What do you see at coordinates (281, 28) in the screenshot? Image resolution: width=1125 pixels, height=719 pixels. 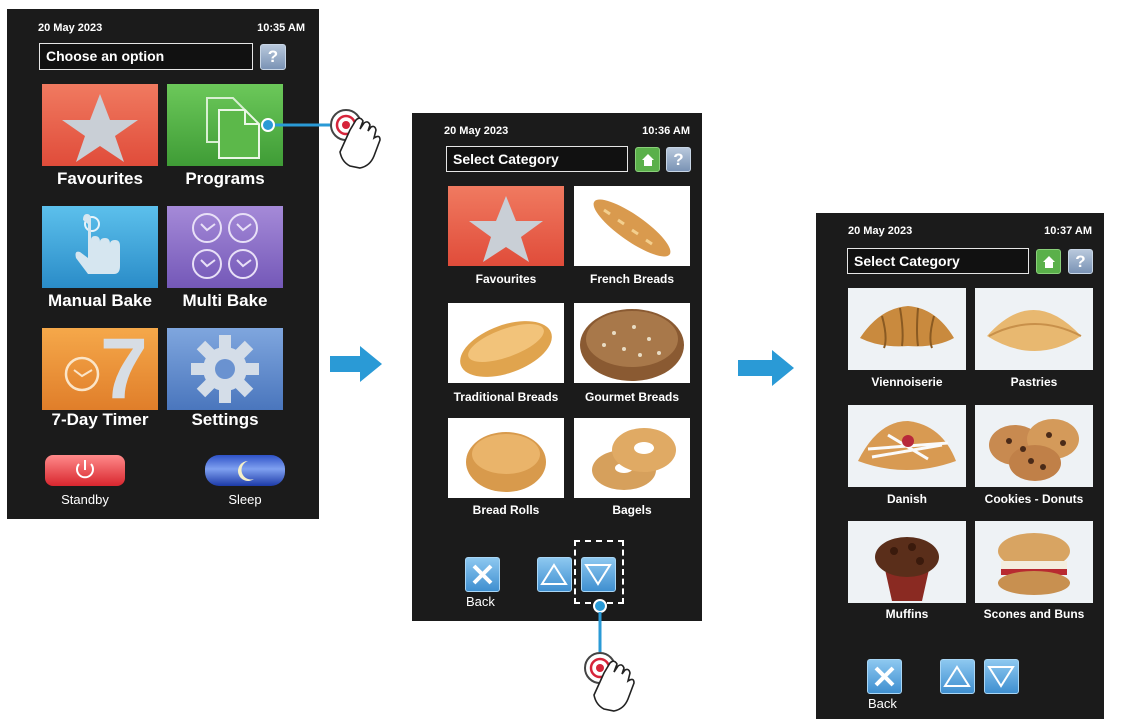 I see `time-label: 10:35 AM` at bounding box center [281, 28].